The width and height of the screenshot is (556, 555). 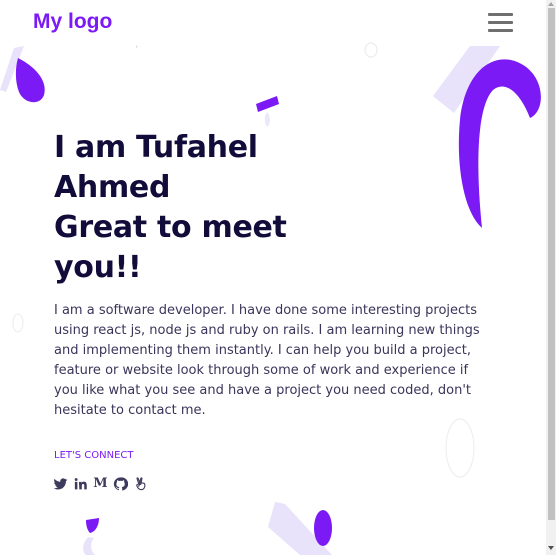 I want to click on angellist-icon, so click(x=140, y=484).